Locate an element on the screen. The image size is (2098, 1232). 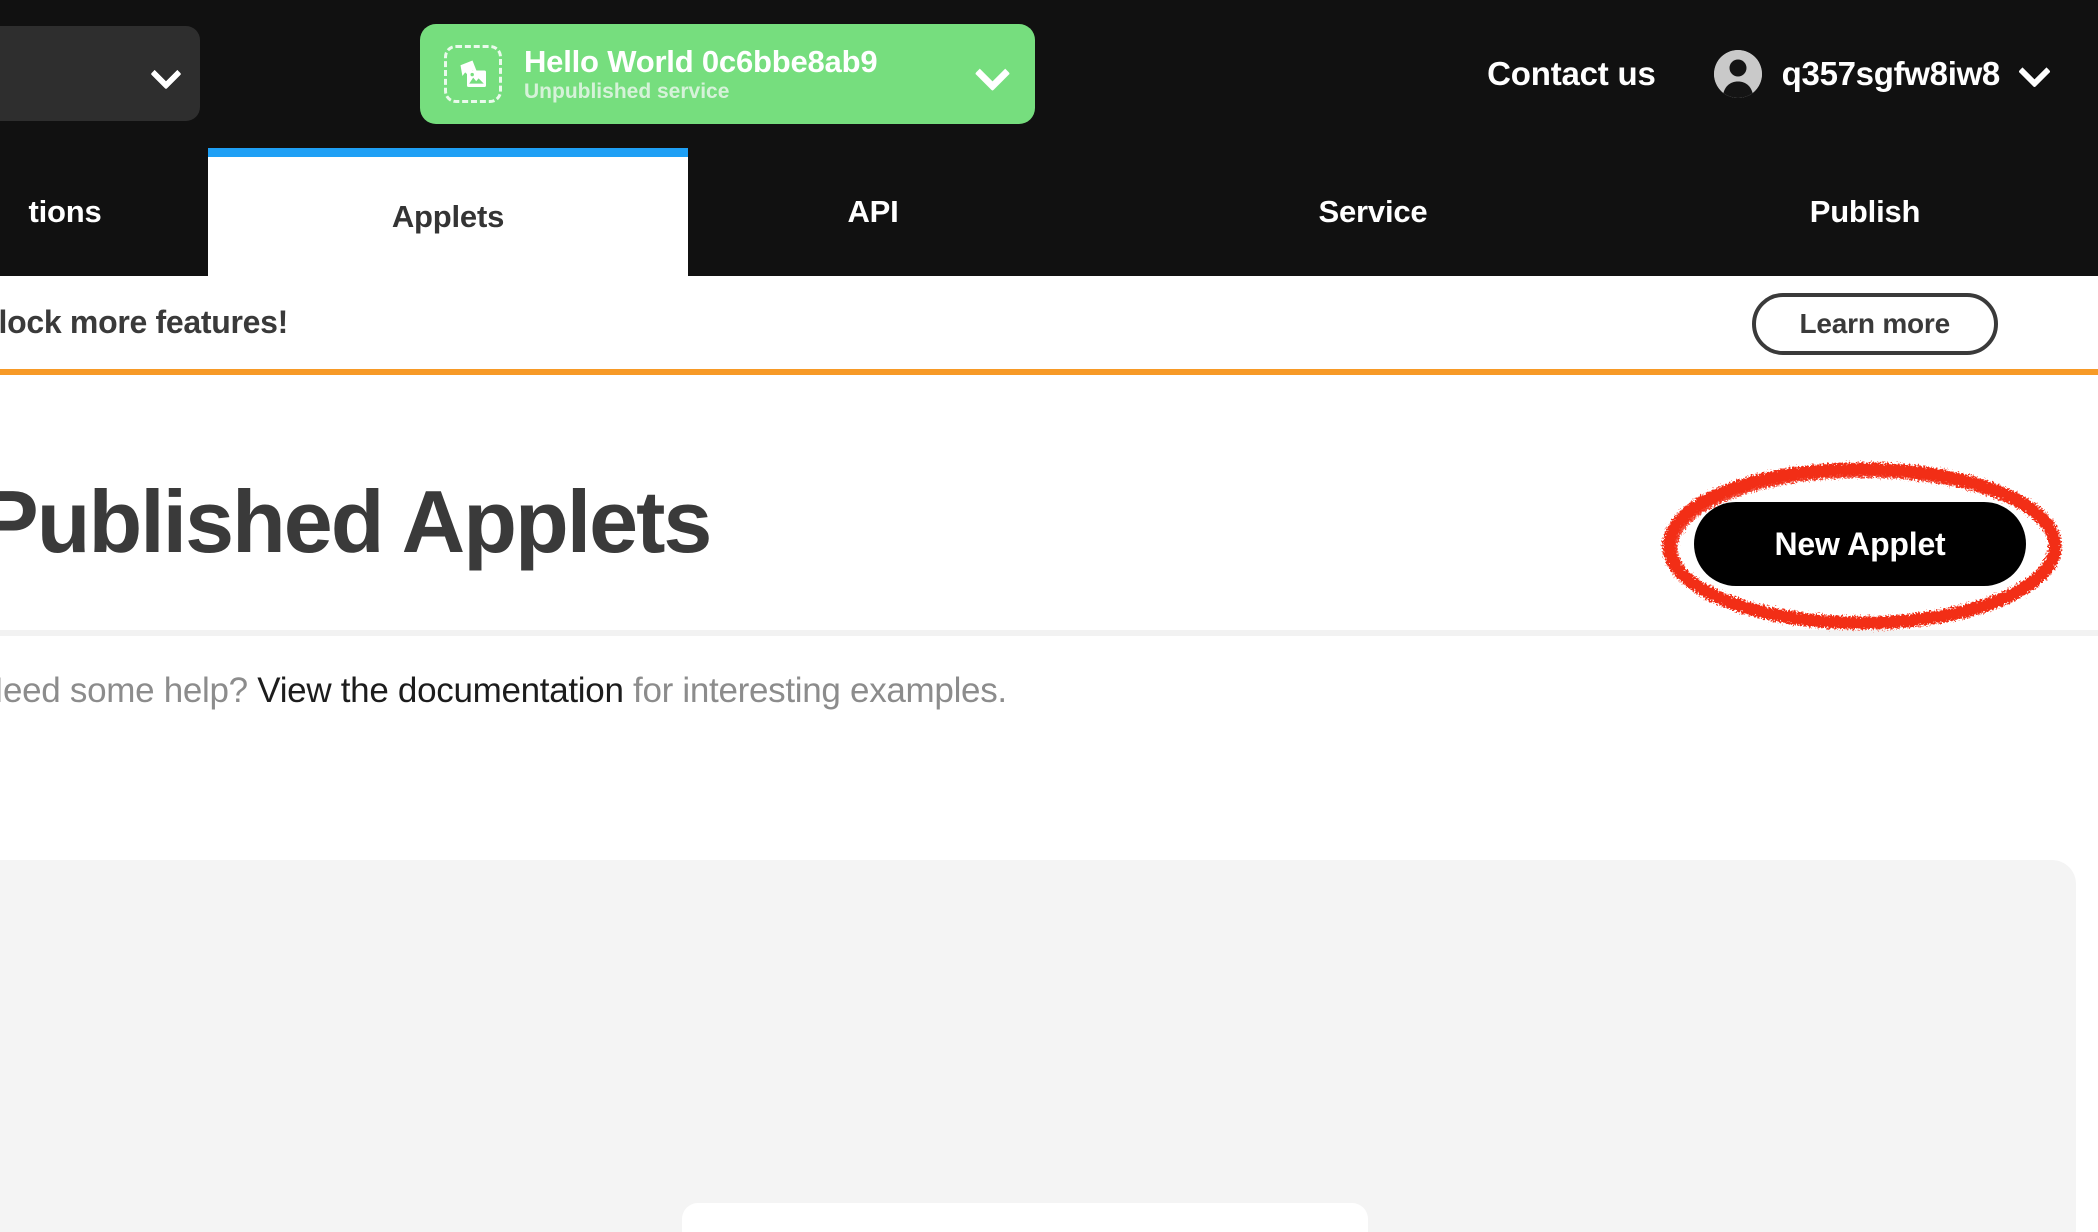
upgrade-banner: unlock more features! Learn more is located at coordinates (1049, 325).